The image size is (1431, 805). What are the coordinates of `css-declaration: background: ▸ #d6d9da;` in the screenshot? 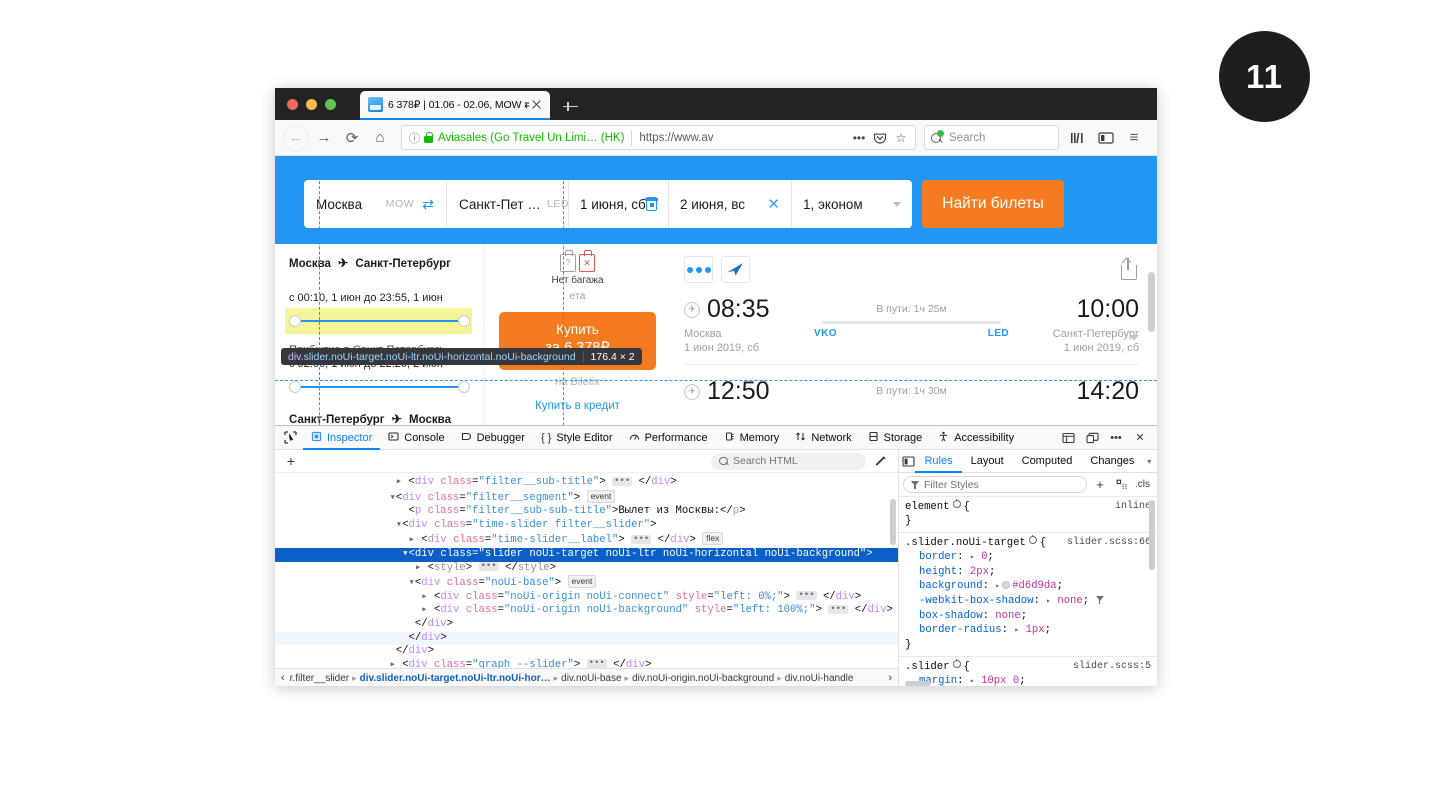 It's located at (1028, 586).